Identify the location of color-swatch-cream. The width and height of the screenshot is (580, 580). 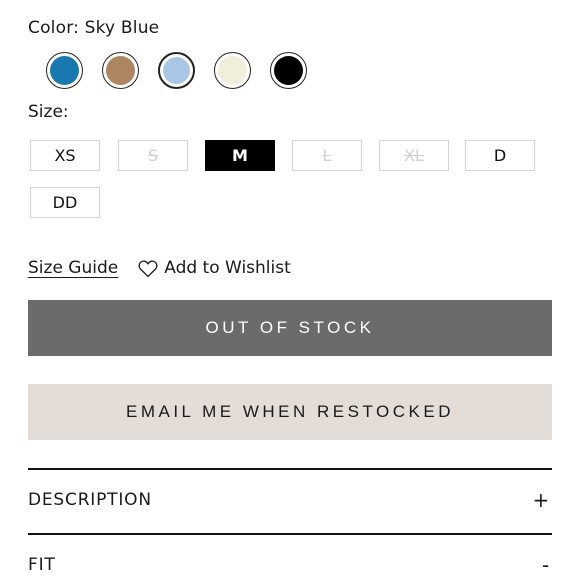
(232, 70).